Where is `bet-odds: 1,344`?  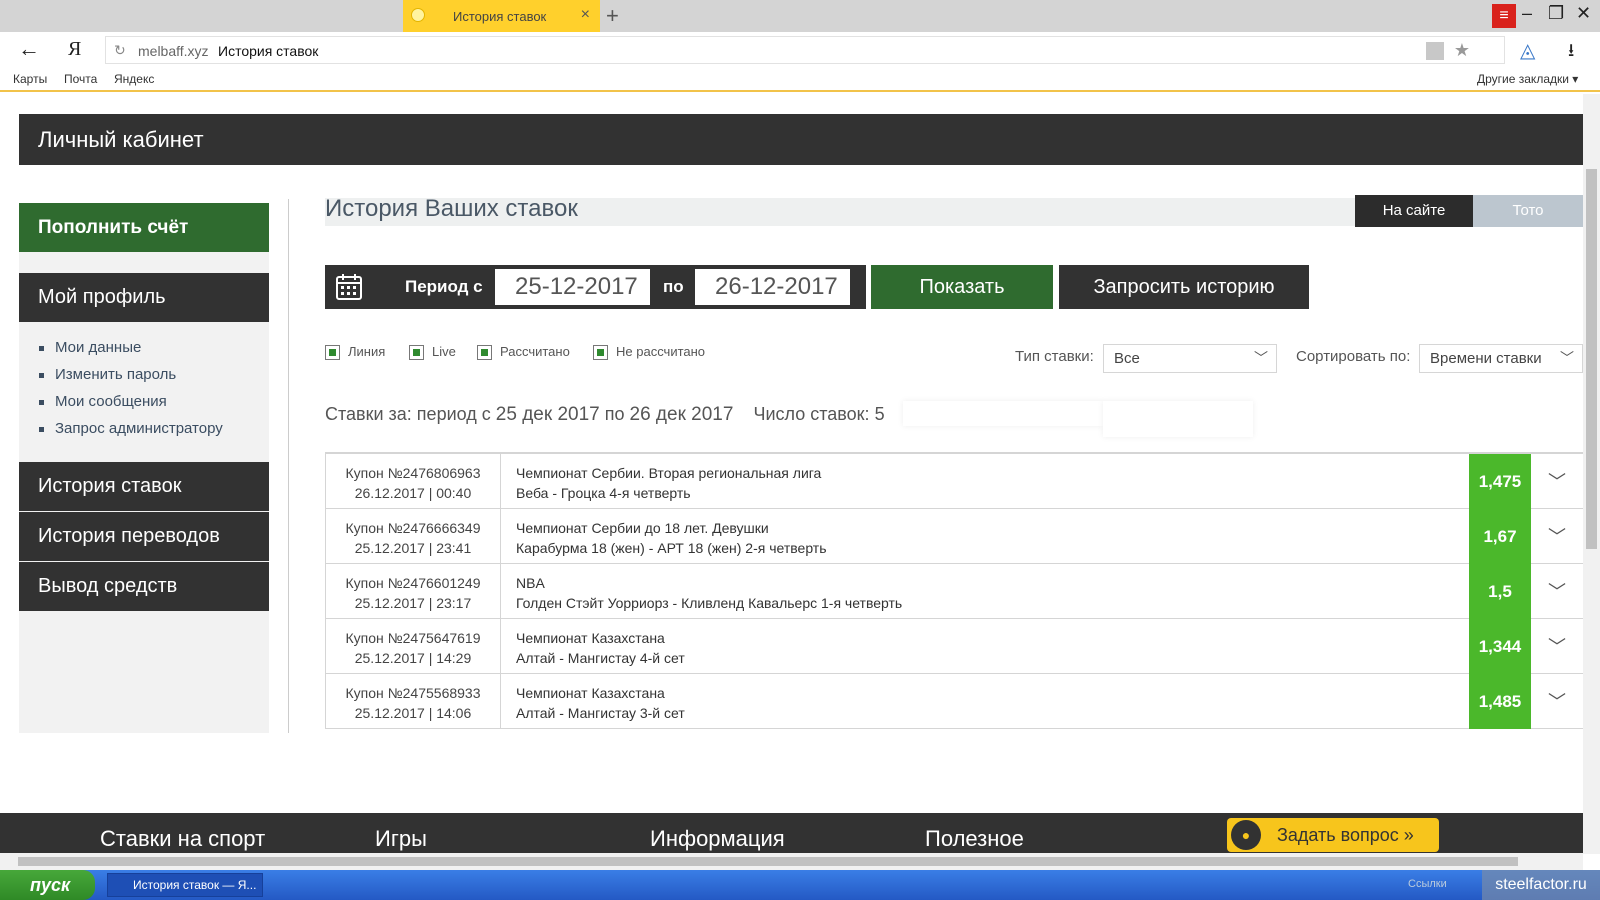
bet-odds: 1,344 is located at coordinates (1500, 646).